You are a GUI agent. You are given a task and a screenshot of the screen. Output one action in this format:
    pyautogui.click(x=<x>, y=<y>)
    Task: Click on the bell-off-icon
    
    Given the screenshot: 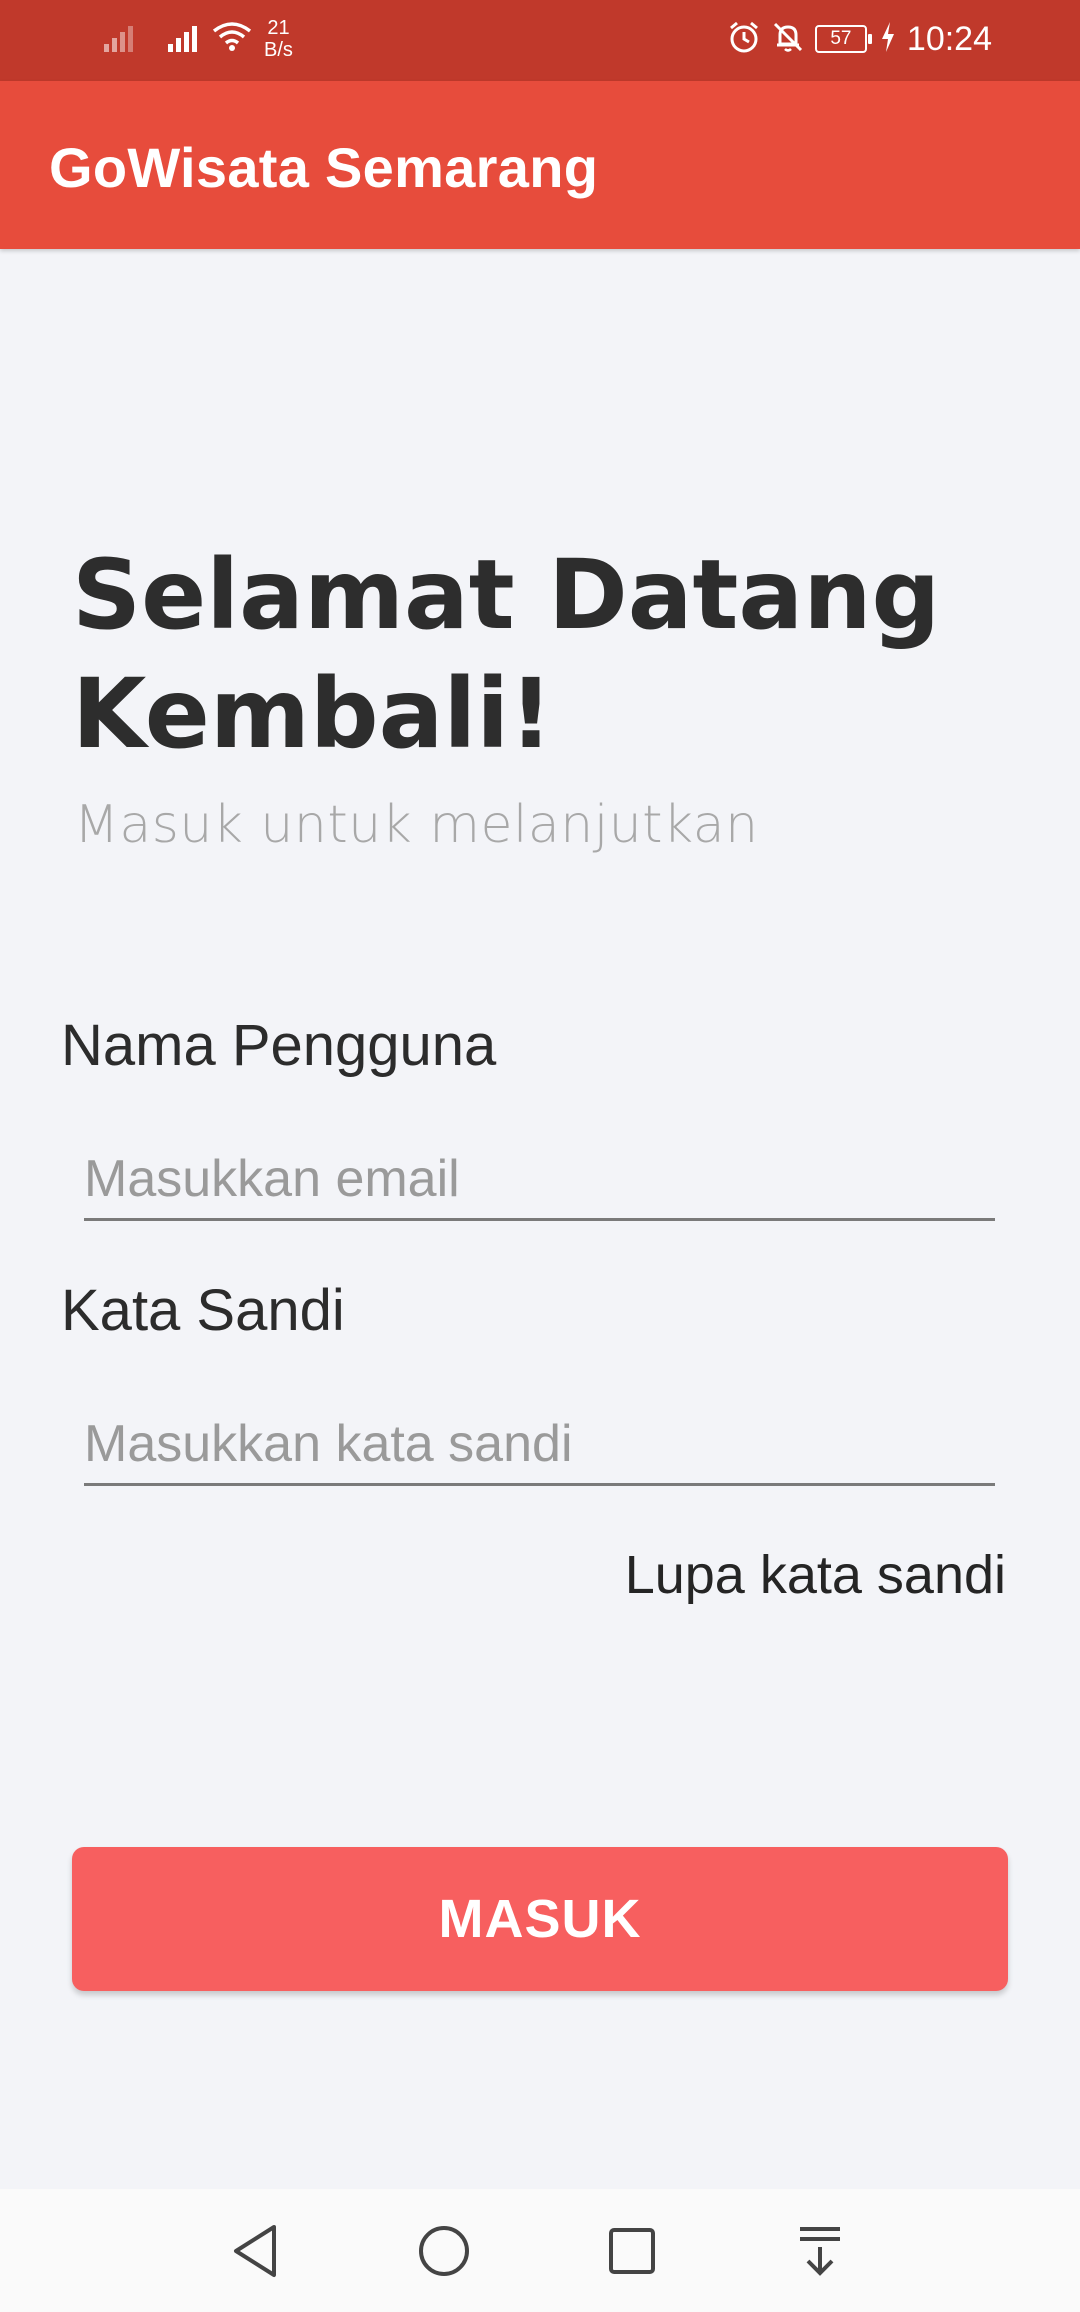 What is the action you would take?
    pyautogui.click(x=788, y=39)
    